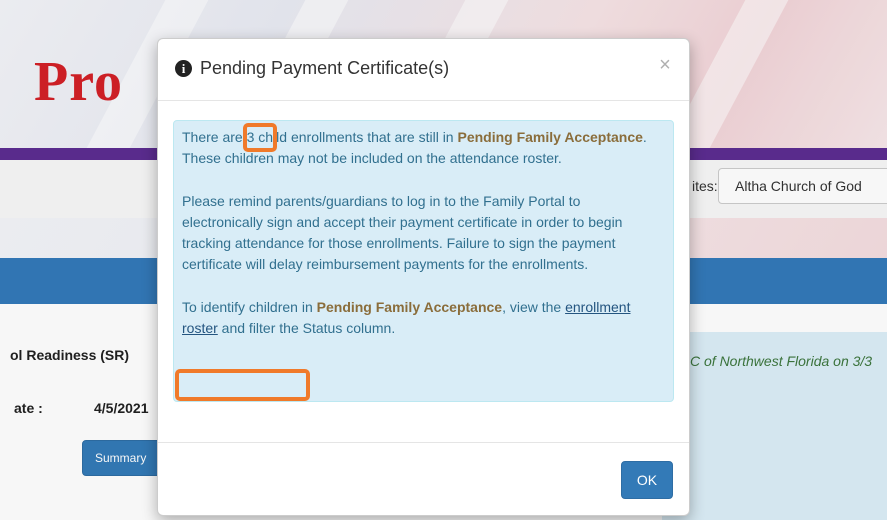  I want to click on text-segment: and filter the Status column., so click(306, 328).